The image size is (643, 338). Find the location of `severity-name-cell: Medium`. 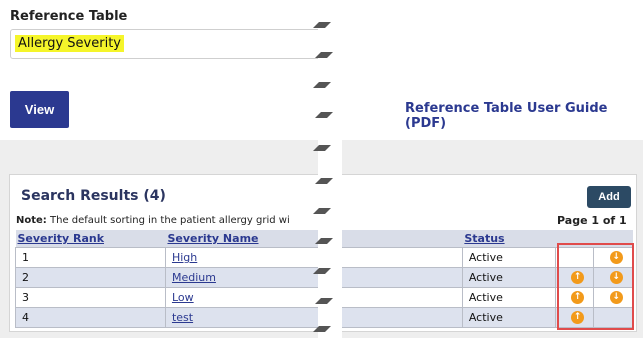

severity-name-cell: Medium is located at coordinates (313, 277).